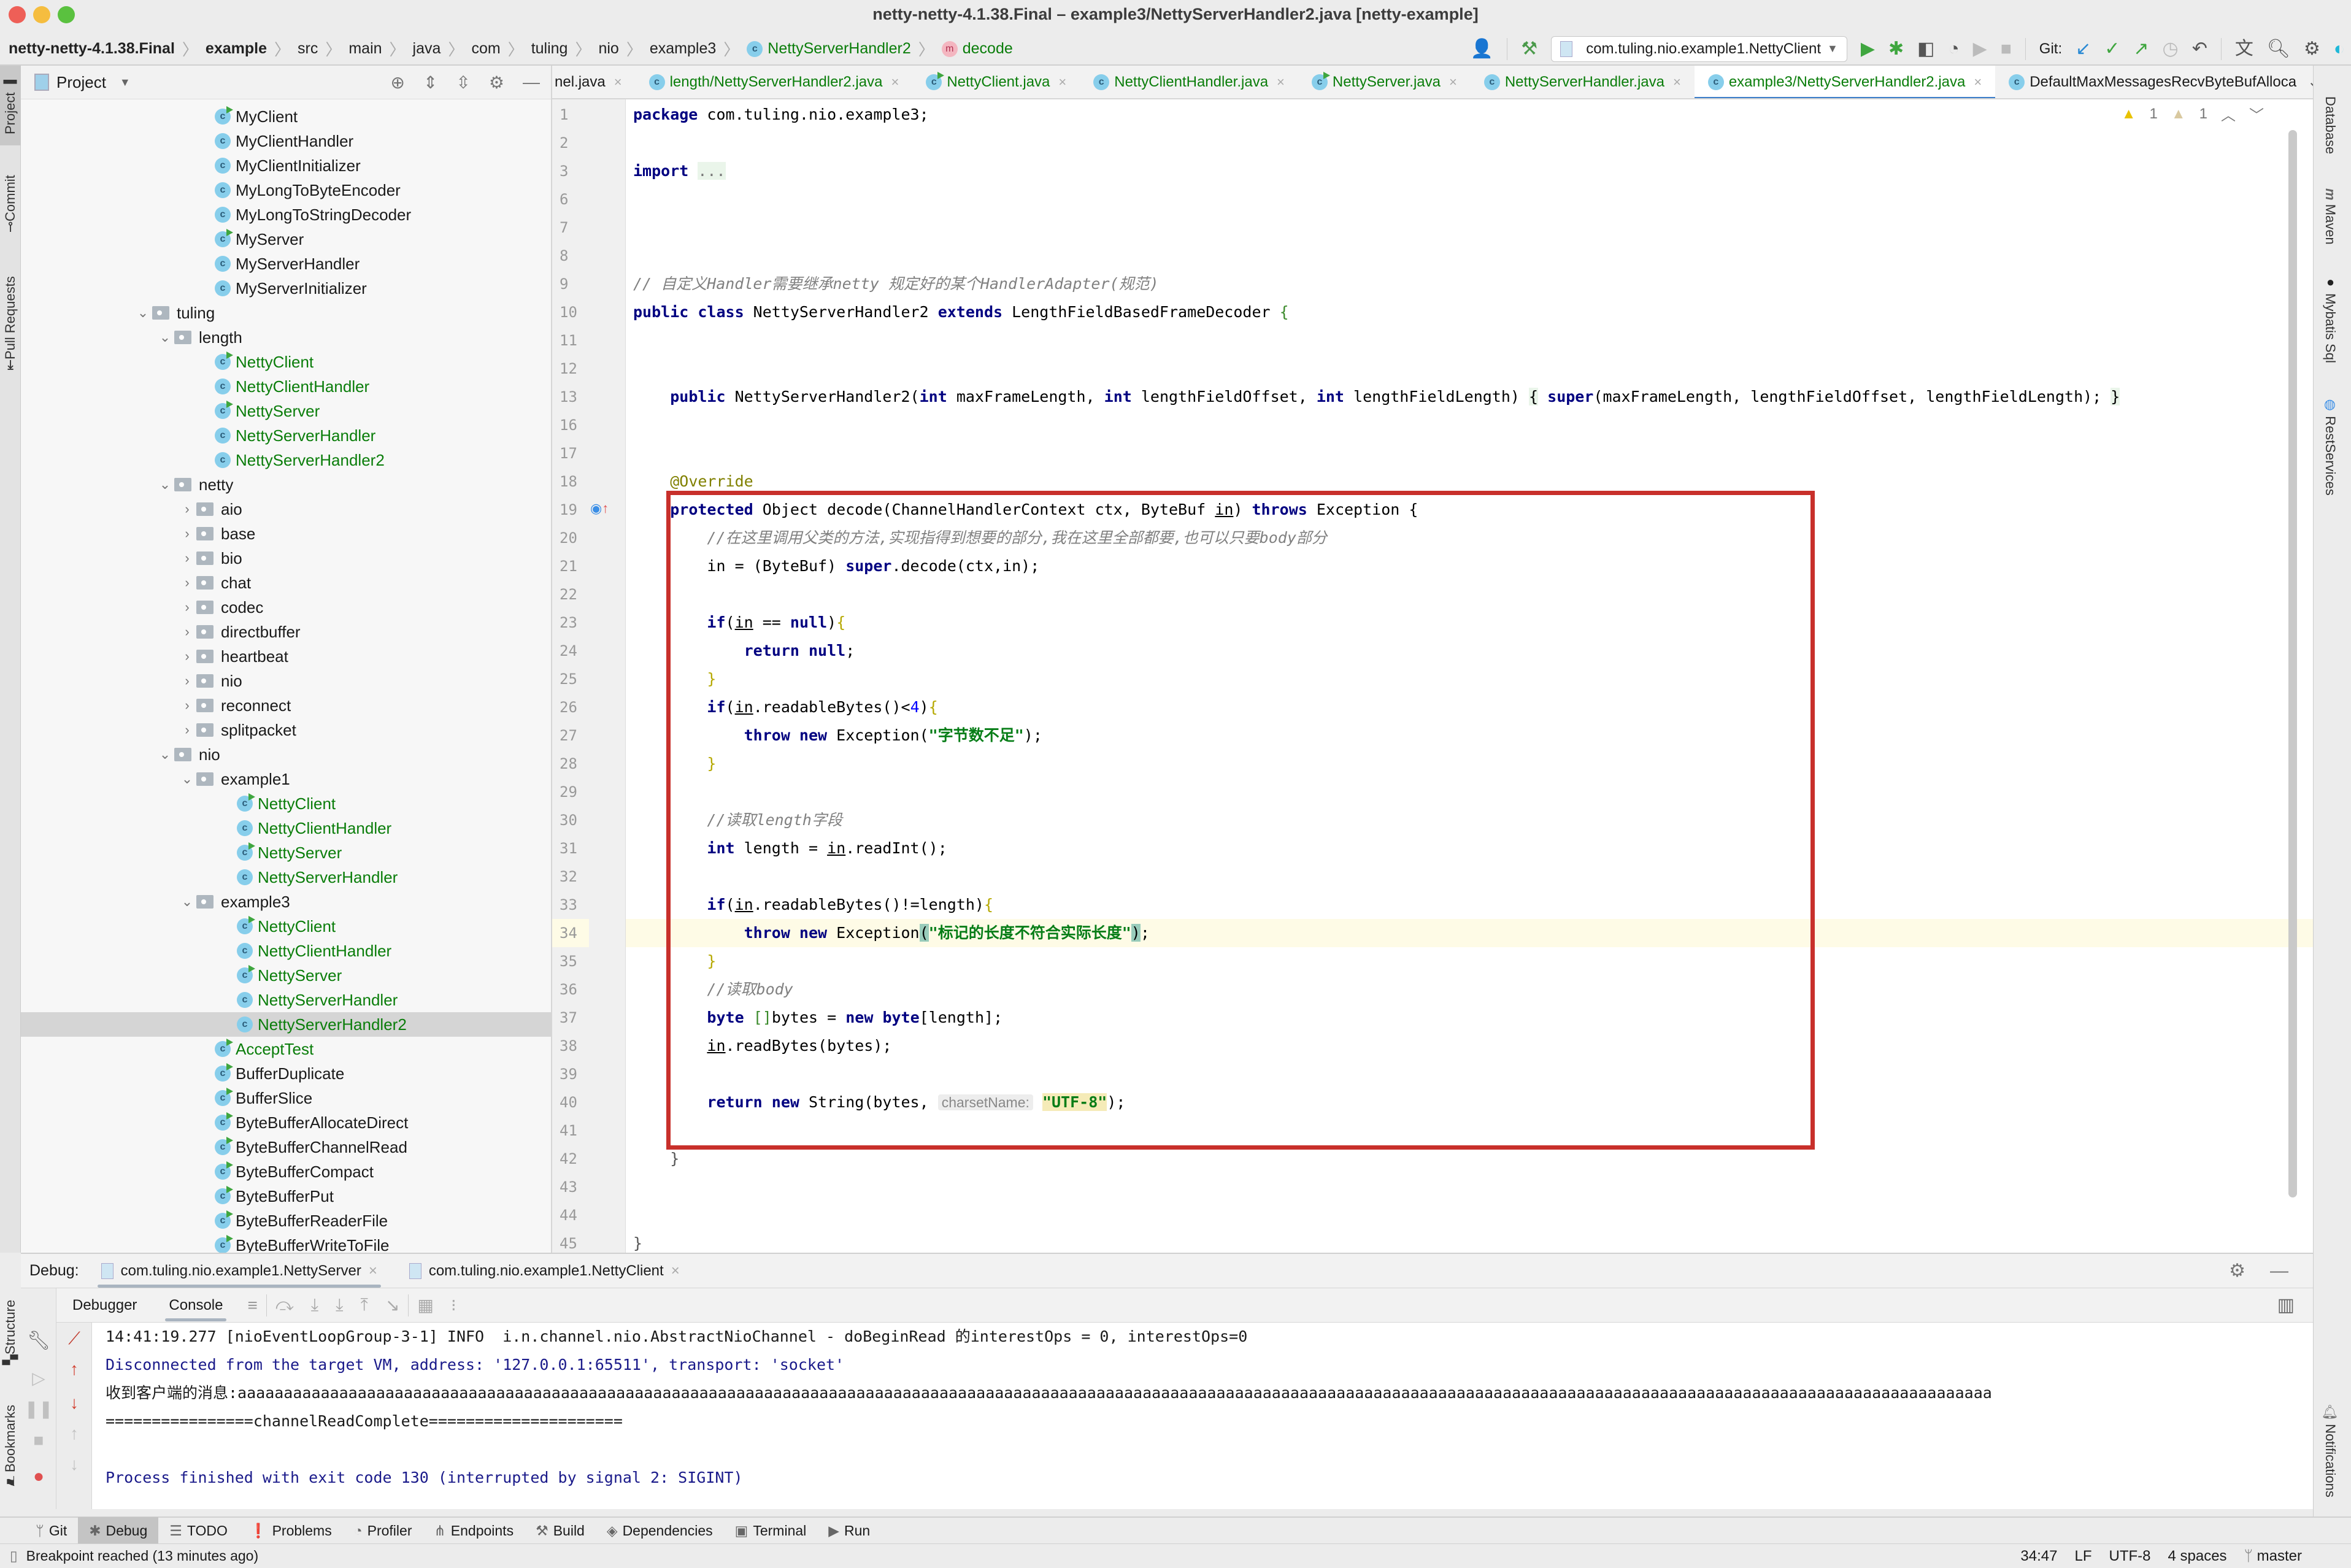 The width and height of the screenshot is (2351, 1568). What do you see at coordinates (570, 453) in the screenshot?
I see `line-number: 17` at bounding box center [570, 453].